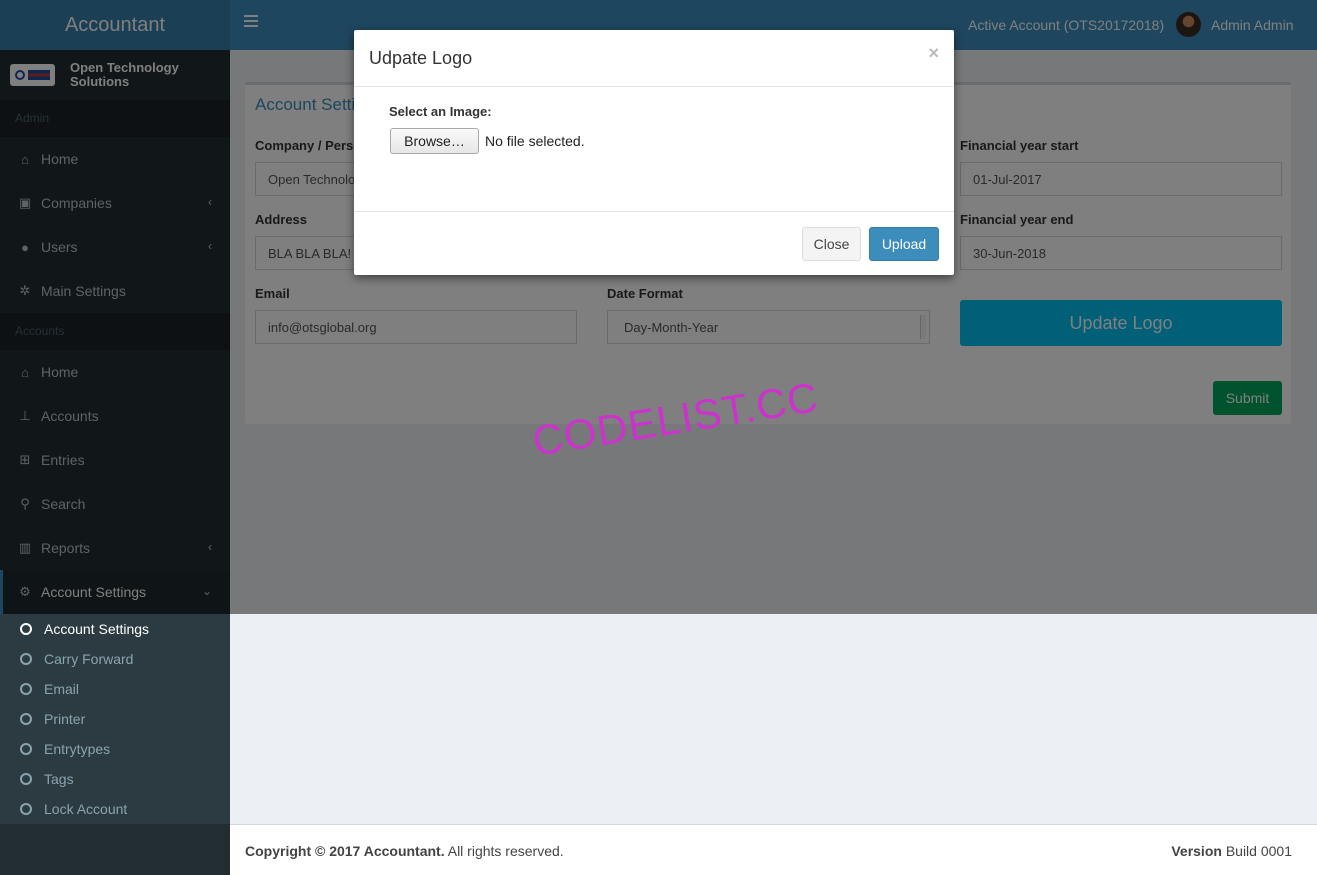 The height and width of the screenshot is (875, 1317). Describe the element at coordinates (62, 689) in the screenshot. I see `submenu-label: Email` at that location.